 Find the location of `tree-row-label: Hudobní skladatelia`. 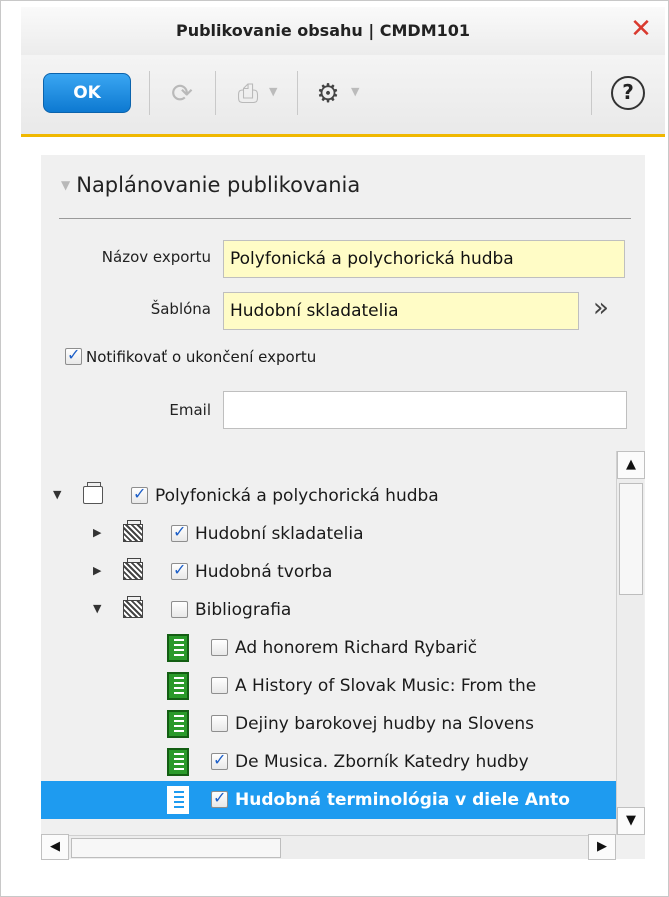

tree-row-label: Hudobní skladatelia is located at coordinates (279, 534).